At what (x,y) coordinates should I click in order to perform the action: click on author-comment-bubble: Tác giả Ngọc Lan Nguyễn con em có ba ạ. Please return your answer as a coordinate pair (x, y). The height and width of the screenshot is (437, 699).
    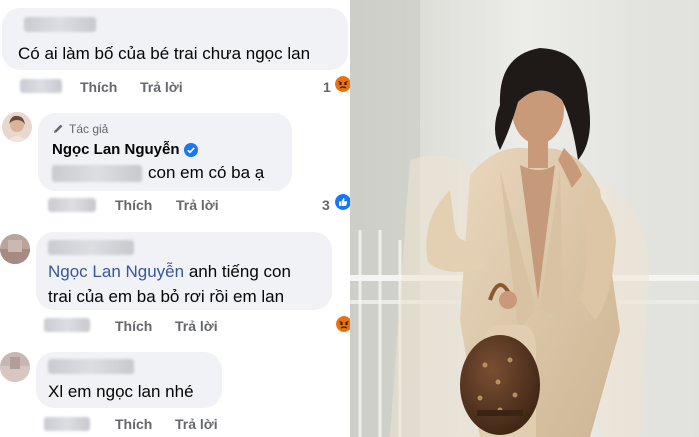
    Looking at the image, I should click on (165, 152).